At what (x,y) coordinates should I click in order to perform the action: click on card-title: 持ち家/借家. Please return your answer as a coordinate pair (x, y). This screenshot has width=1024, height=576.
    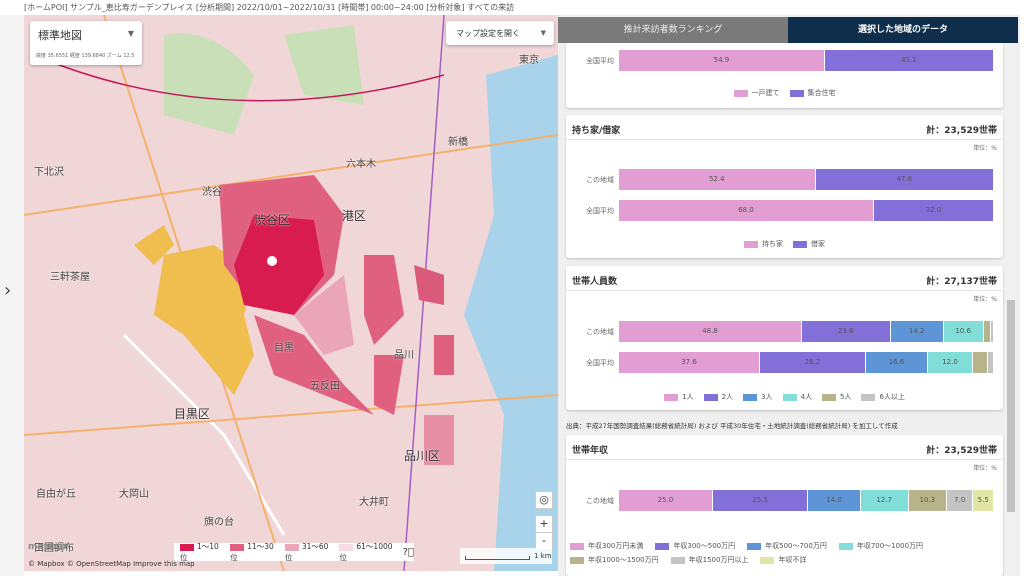
    Looking at the image, I should click on (596, 131).